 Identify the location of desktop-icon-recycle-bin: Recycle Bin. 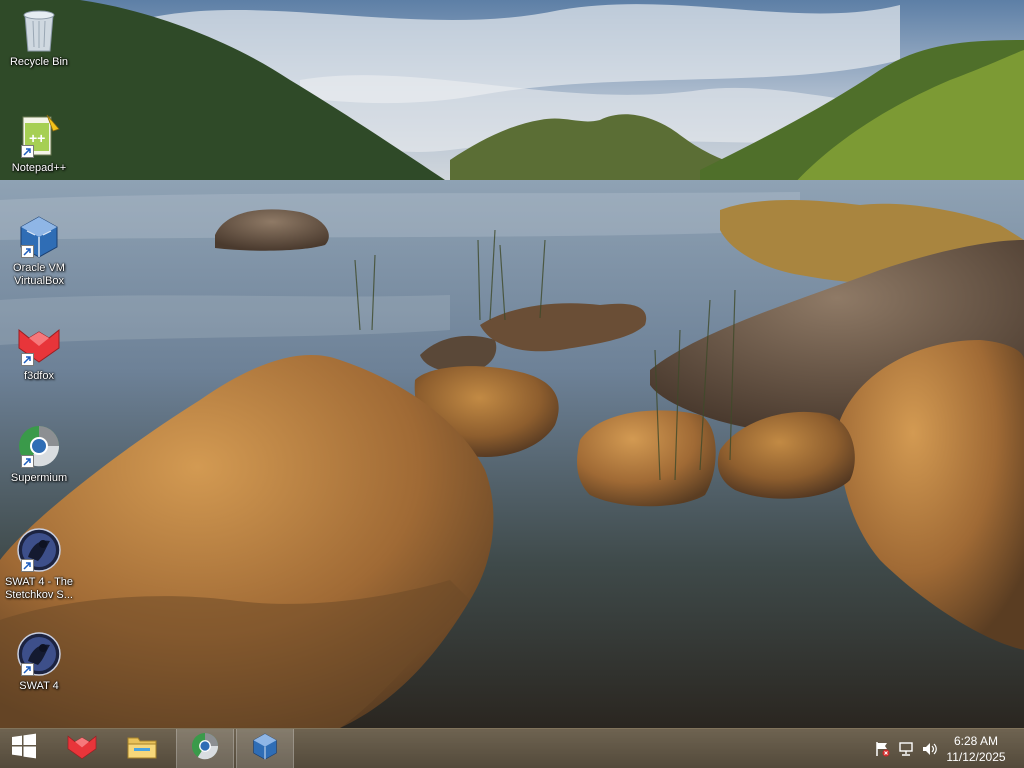
(39, 37).